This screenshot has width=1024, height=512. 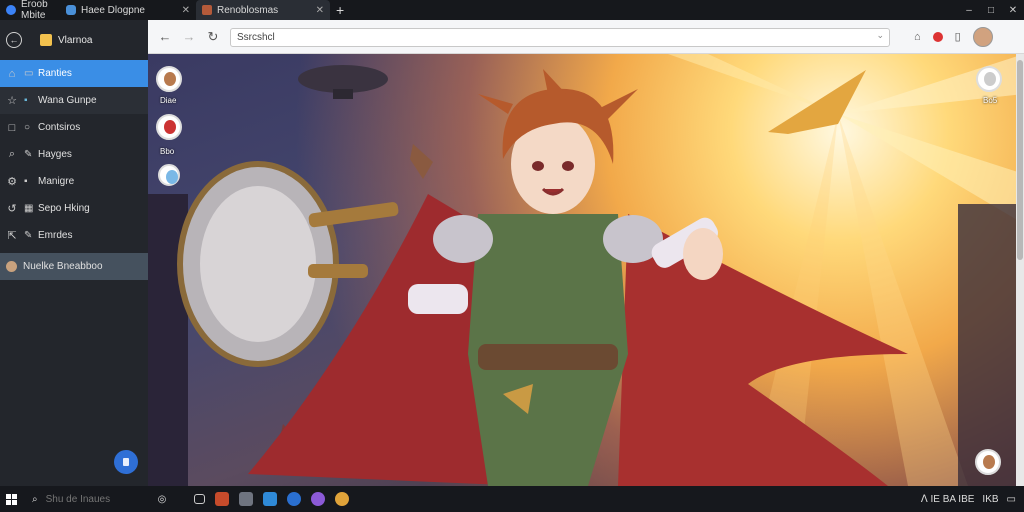 What do you see at coordinates (113, 10) in the screenshot?
I see `tab-2-label: Haee Dlogpne` at bounding box center [113, 10].